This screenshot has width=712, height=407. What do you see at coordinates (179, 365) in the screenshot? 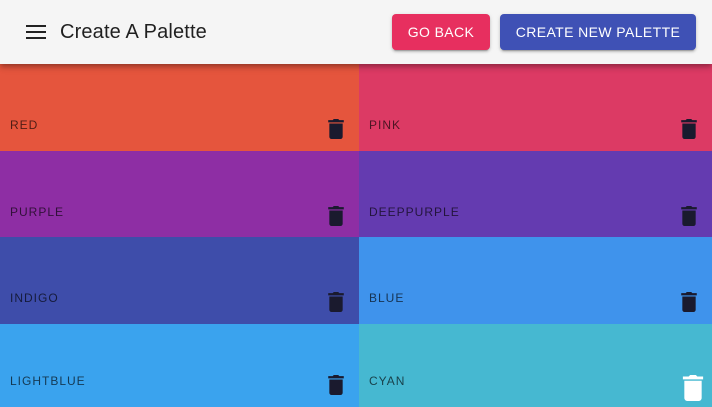
I see `color-box-lightblue: LIGHTBLUE` at bounding box center [179, 365].